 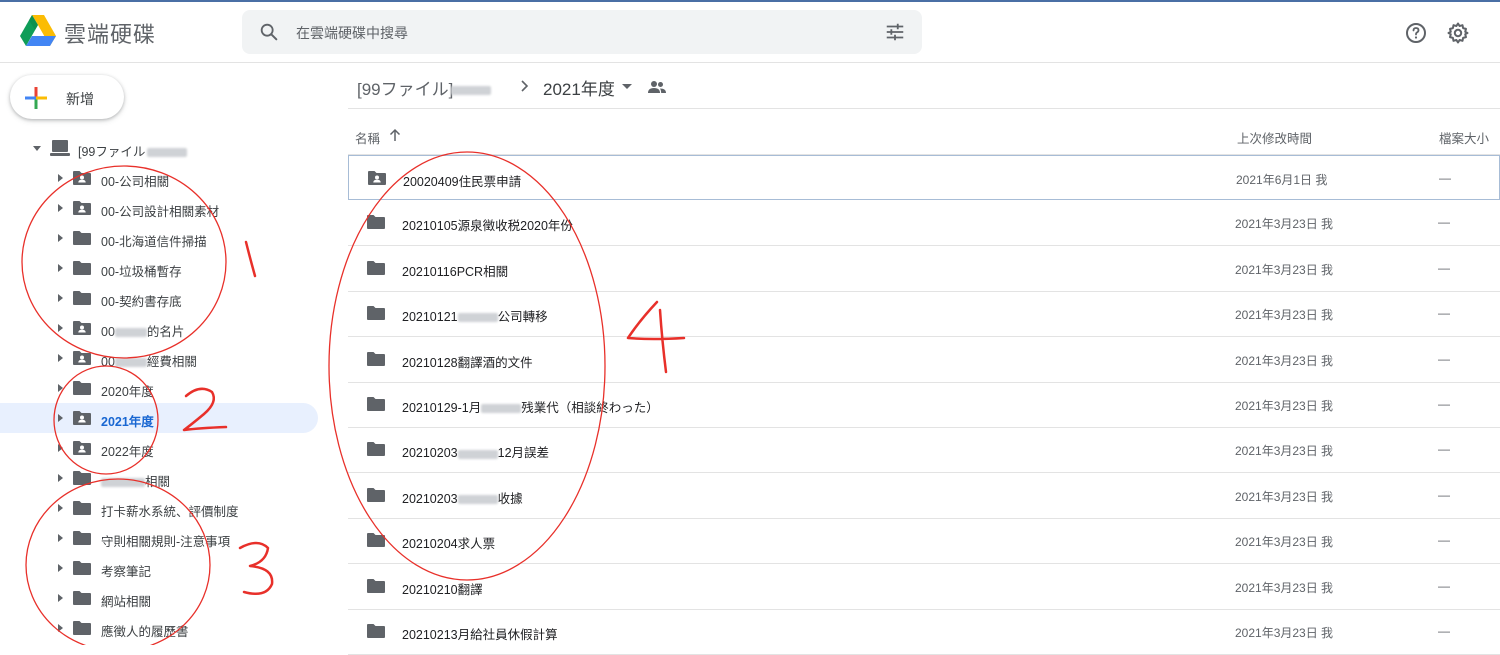 What do you see at coordinates (159, 148) in the screenshot?
I see `tree-root-shared-drive: [99ファイル` at bounding box center [159, 148].